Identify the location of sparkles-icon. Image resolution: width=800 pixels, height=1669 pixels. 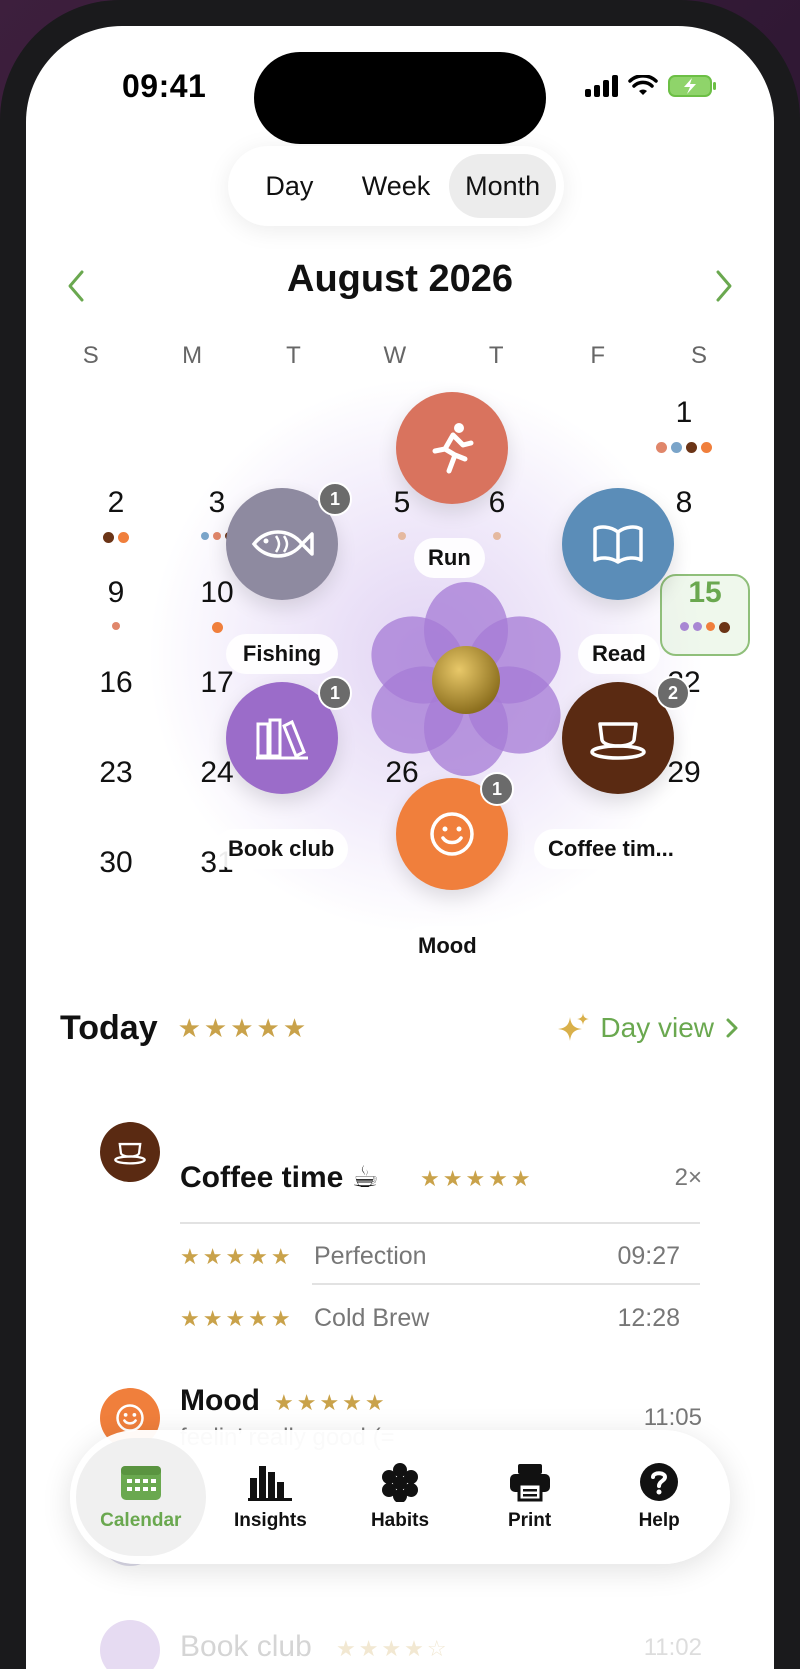
(574, 1027).